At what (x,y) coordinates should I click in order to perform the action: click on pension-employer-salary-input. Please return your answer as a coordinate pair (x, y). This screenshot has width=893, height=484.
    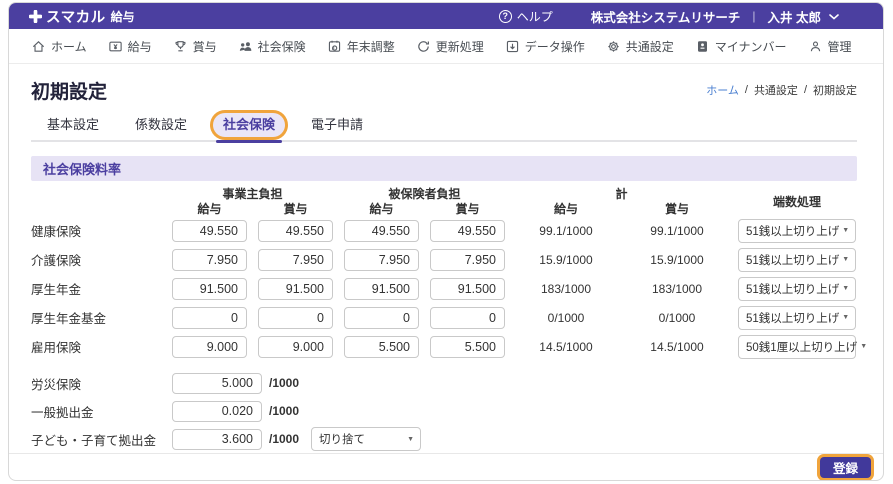
    Looking at the image, I should click on (209, 288).